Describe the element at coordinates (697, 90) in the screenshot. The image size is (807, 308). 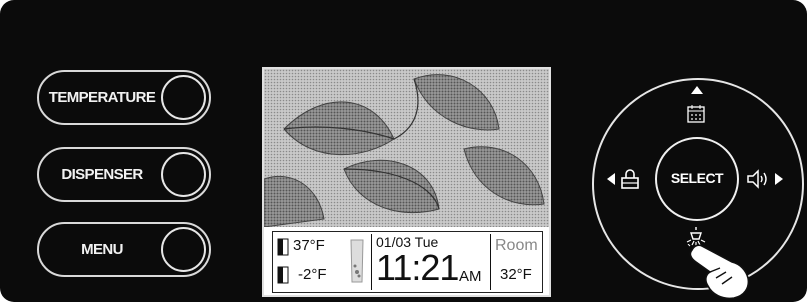
I see `up-arrow-icon` at that location.